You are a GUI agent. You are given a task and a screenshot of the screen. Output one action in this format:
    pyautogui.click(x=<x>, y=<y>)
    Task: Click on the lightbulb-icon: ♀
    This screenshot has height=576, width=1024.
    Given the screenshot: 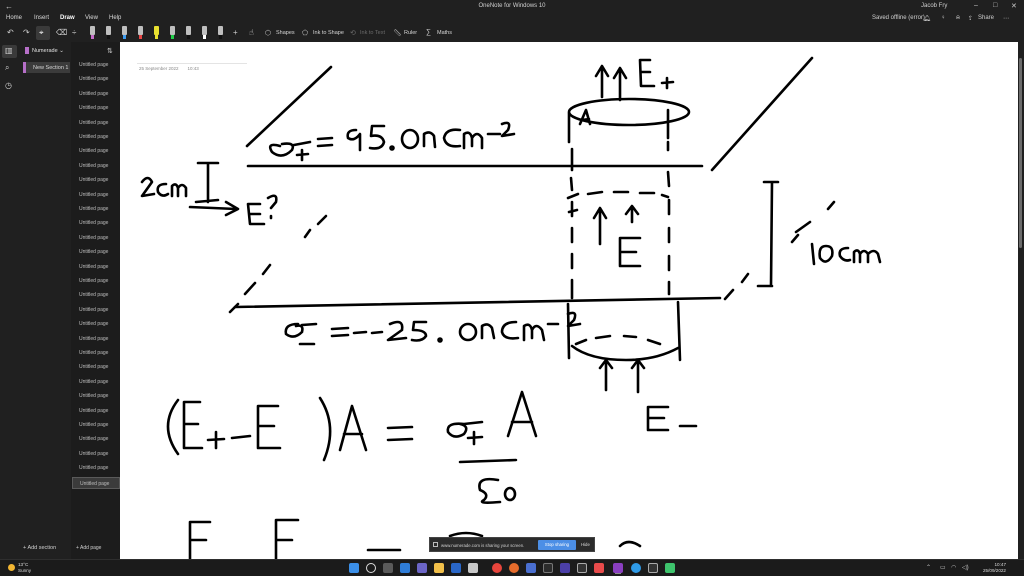 What is the action you would take?
    pyautogui.click(x=943, y=18)
    